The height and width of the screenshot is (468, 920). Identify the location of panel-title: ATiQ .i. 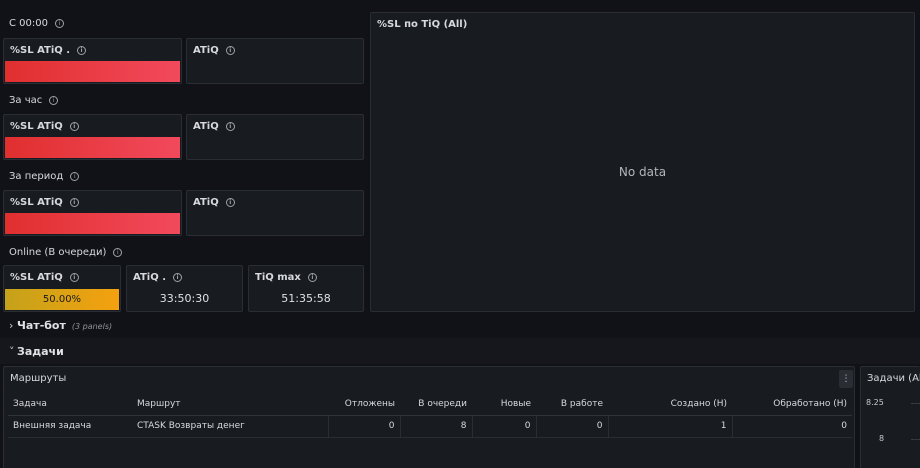
(157, 277).